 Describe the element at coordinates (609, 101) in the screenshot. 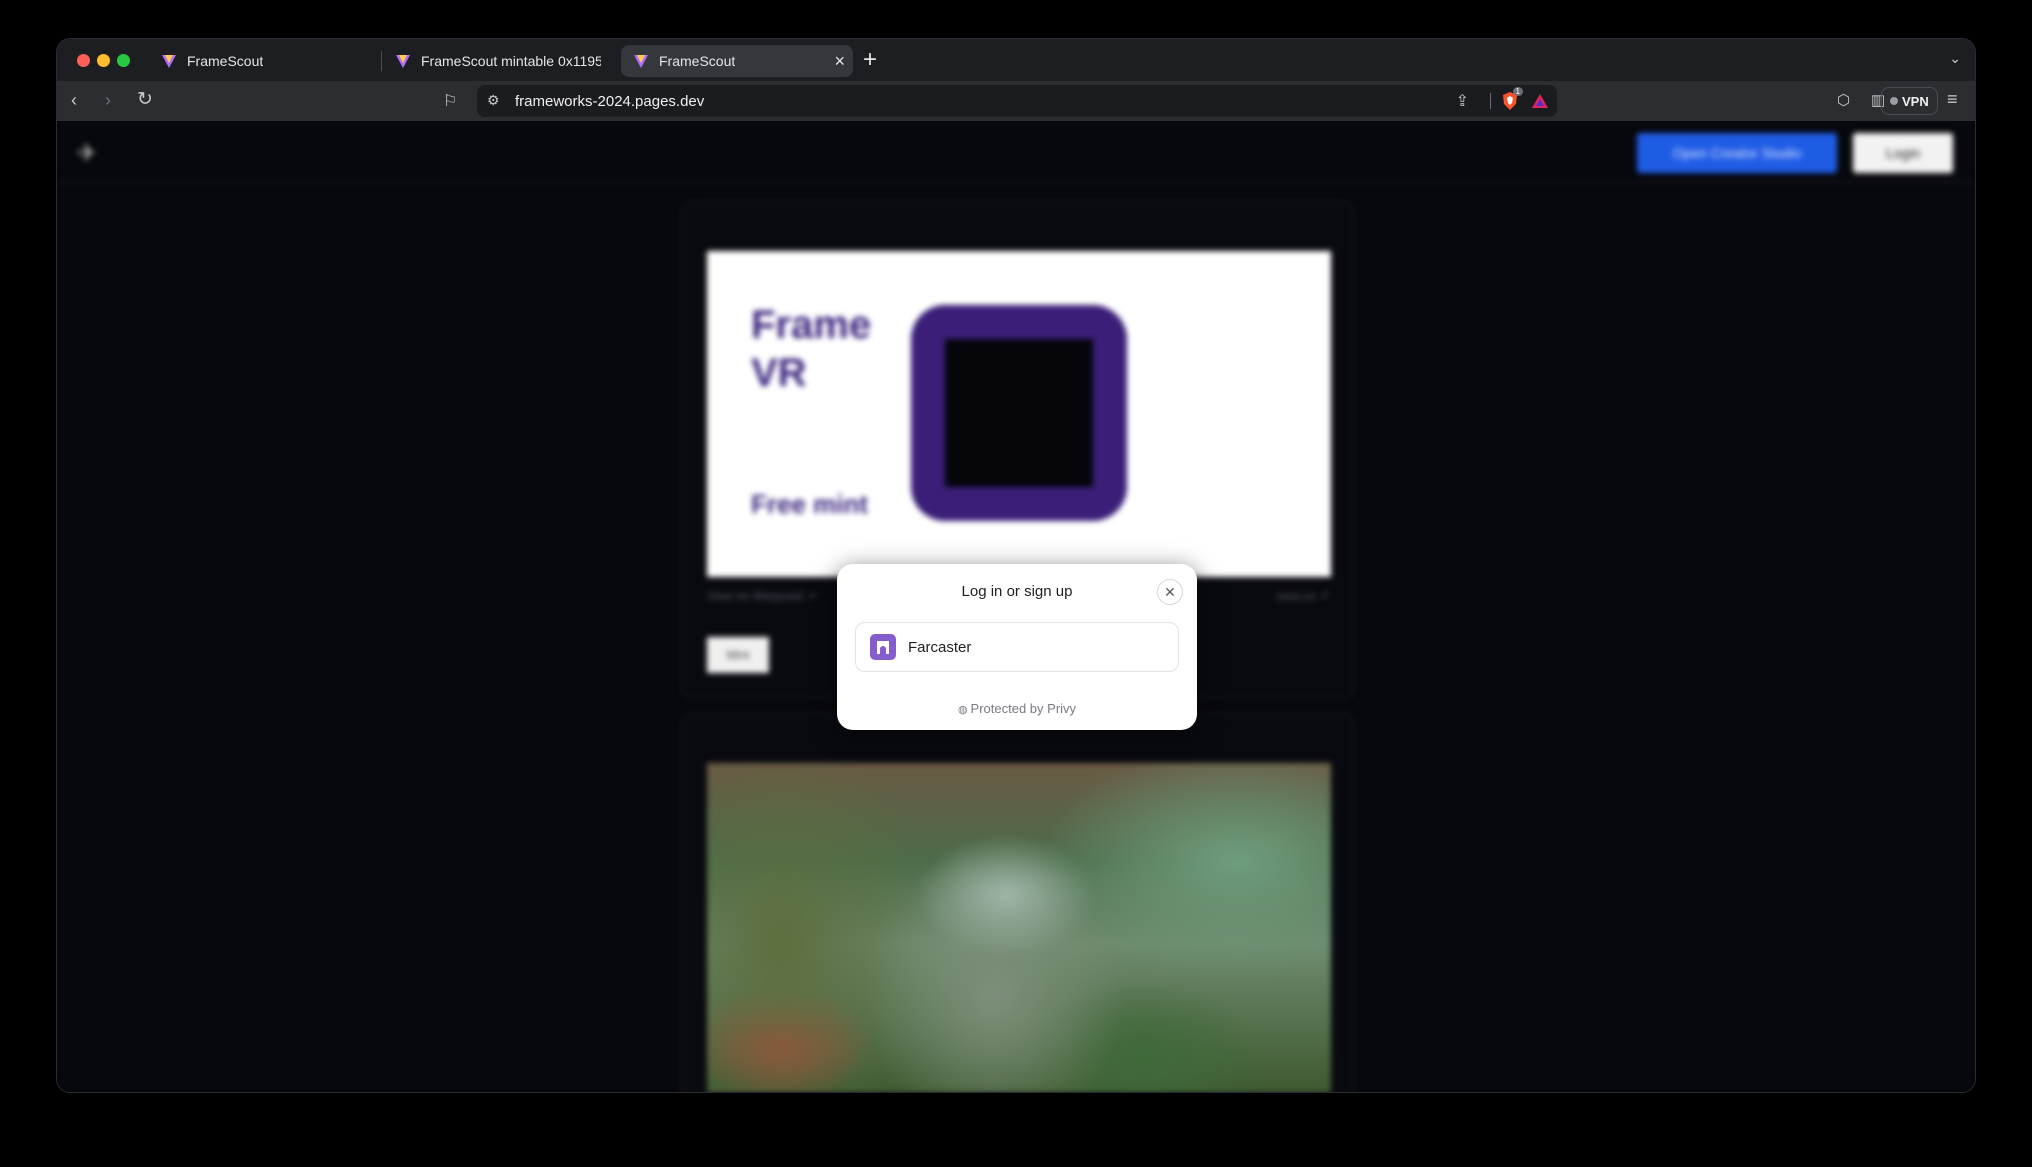

I see `url-text: frameworks-2024.pages.dev` at that location.